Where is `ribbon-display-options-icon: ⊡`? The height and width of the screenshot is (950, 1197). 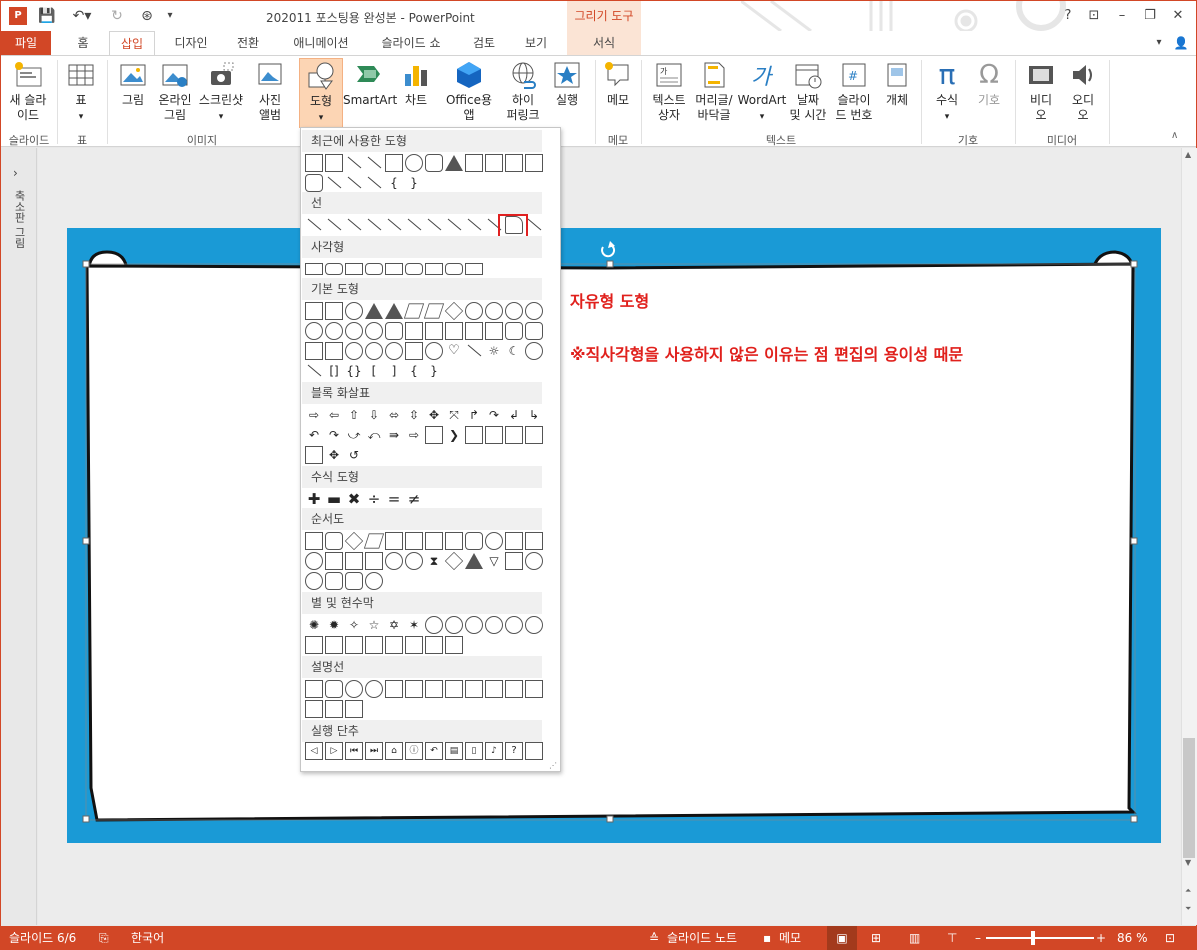 ribbon-display-options-icon: ⊡ is located at coordinates (1094, 16).